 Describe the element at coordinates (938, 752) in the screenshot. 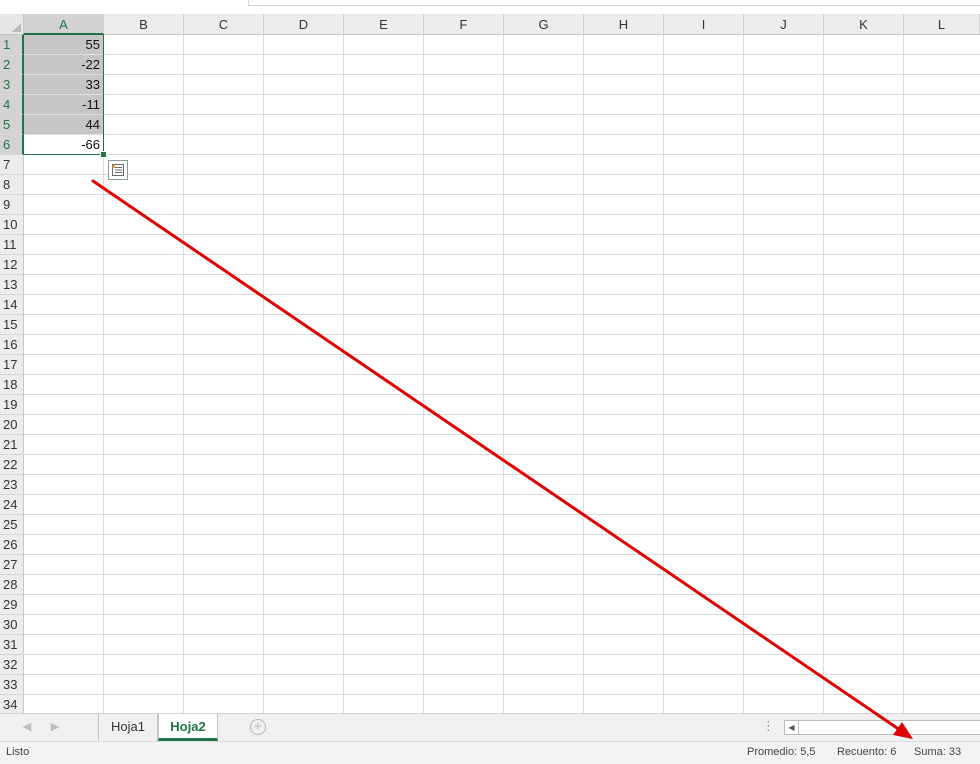

I see `status-sum: Suma: 33` at that location.